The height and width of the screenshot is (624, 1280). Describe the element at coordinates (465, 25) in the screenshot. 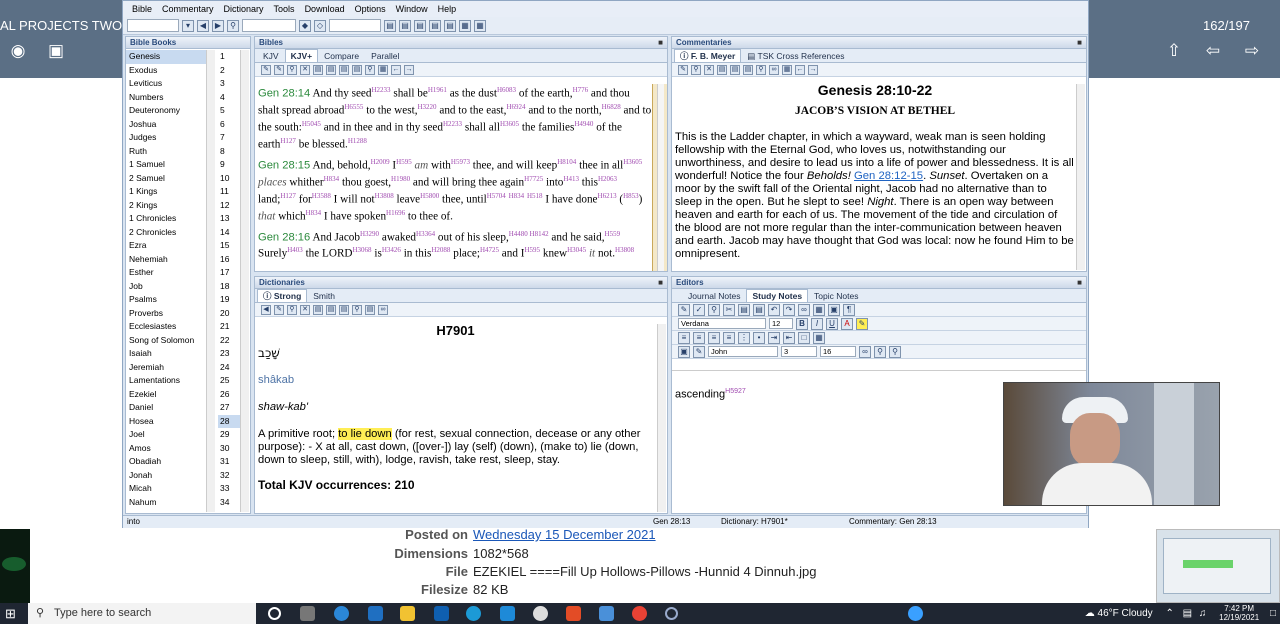

I see `grid-icon: ▦` at that location.